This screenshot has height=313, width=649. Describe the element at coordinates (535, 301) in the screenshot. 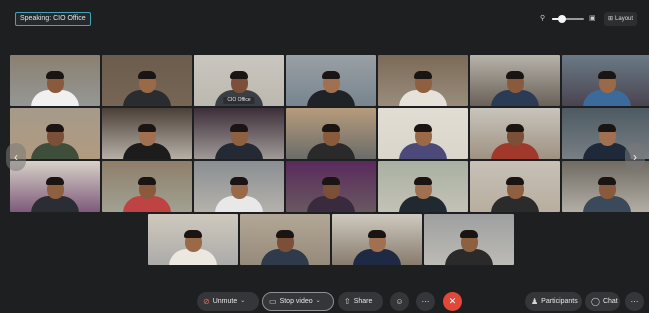

I see `people-icon: ♟` at that location.